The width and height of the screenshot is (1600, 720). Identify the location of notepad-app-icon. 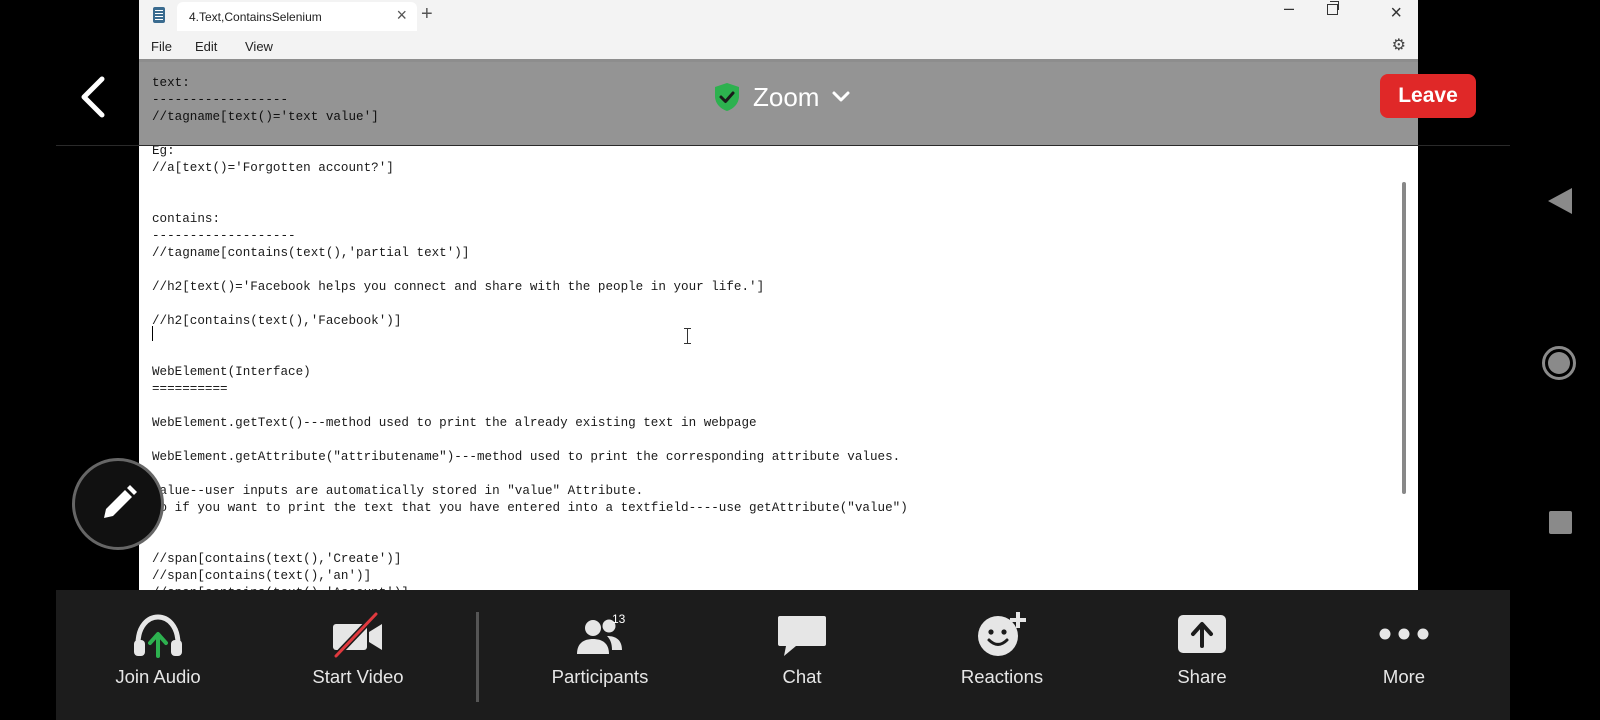
(159, 15).